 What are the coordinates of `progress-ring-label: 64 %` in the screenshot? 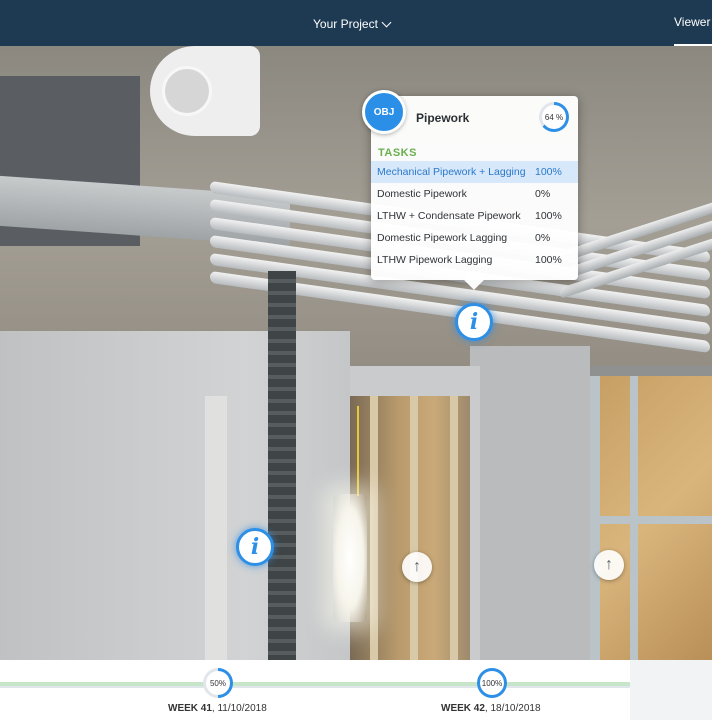 It's located at (554, 117).